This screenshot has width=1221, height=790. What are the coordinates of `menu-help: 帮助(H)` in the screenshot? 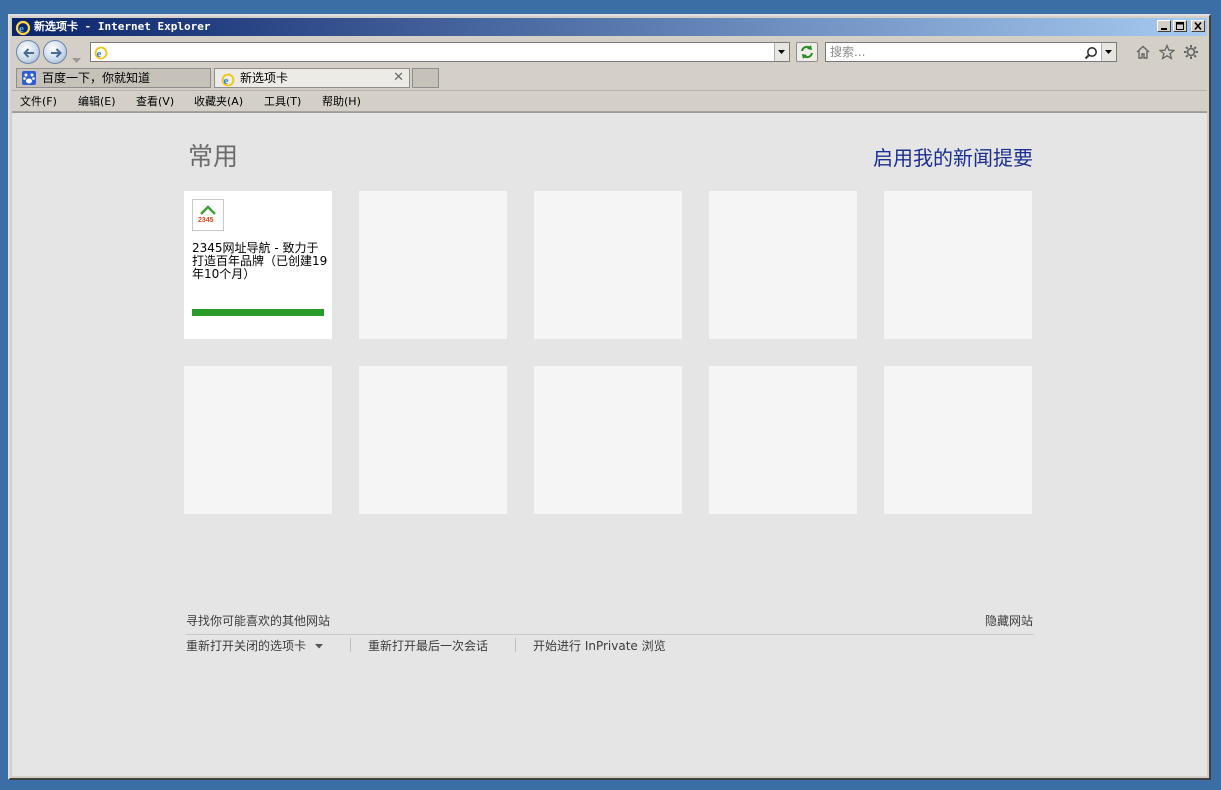 It's located at (341, 101).